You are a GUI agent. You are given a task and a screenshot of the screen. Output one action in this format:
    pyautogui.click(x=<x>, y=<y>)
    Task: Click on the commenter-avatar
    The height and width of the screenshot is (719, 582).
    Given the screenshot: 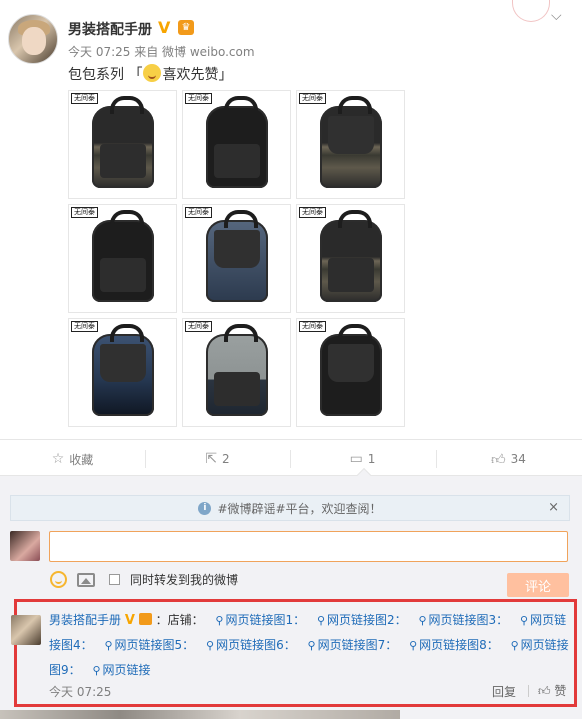 What is the action you would take?
    pyautogui.click(x=26, y=630)
    